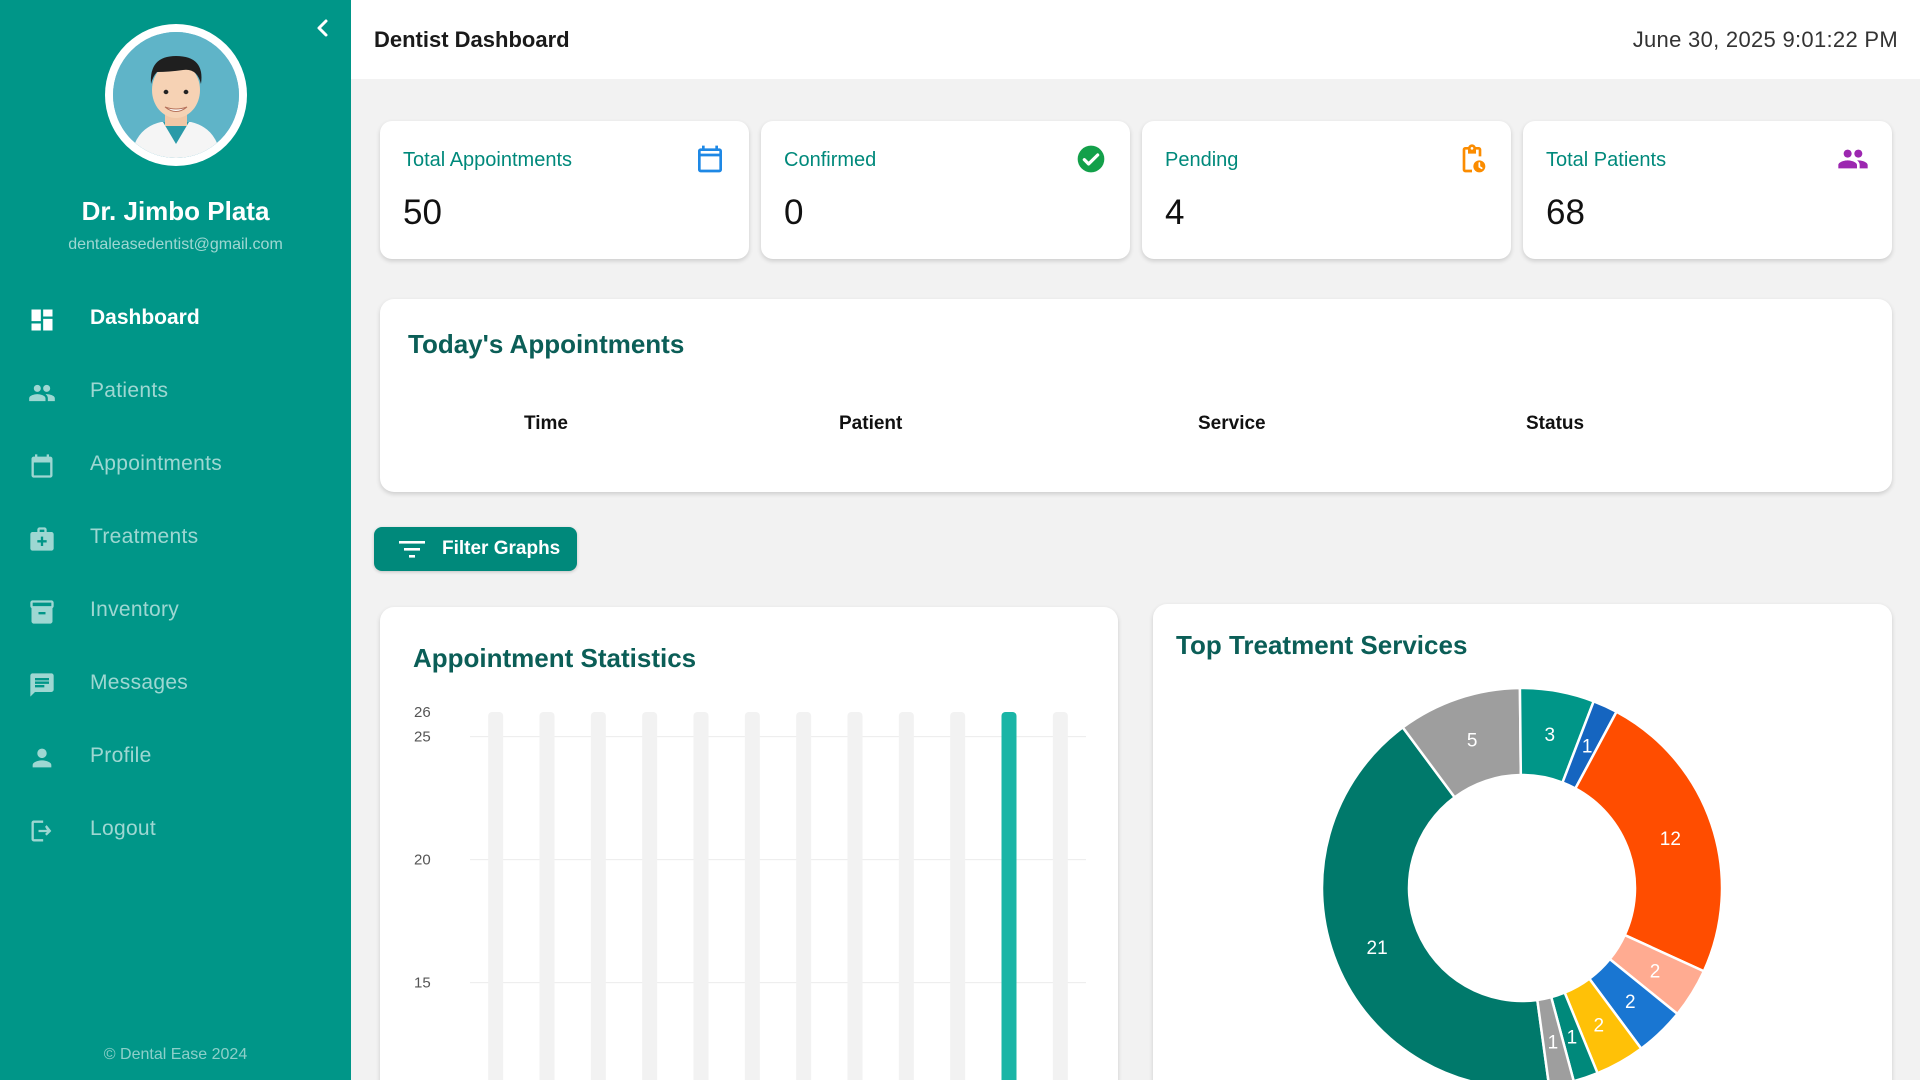 The image size is (1920, 1080). What do you see at coordinates (42, 393) in the screenshot?
I see `people-icon` at bounding box center [42, 393].